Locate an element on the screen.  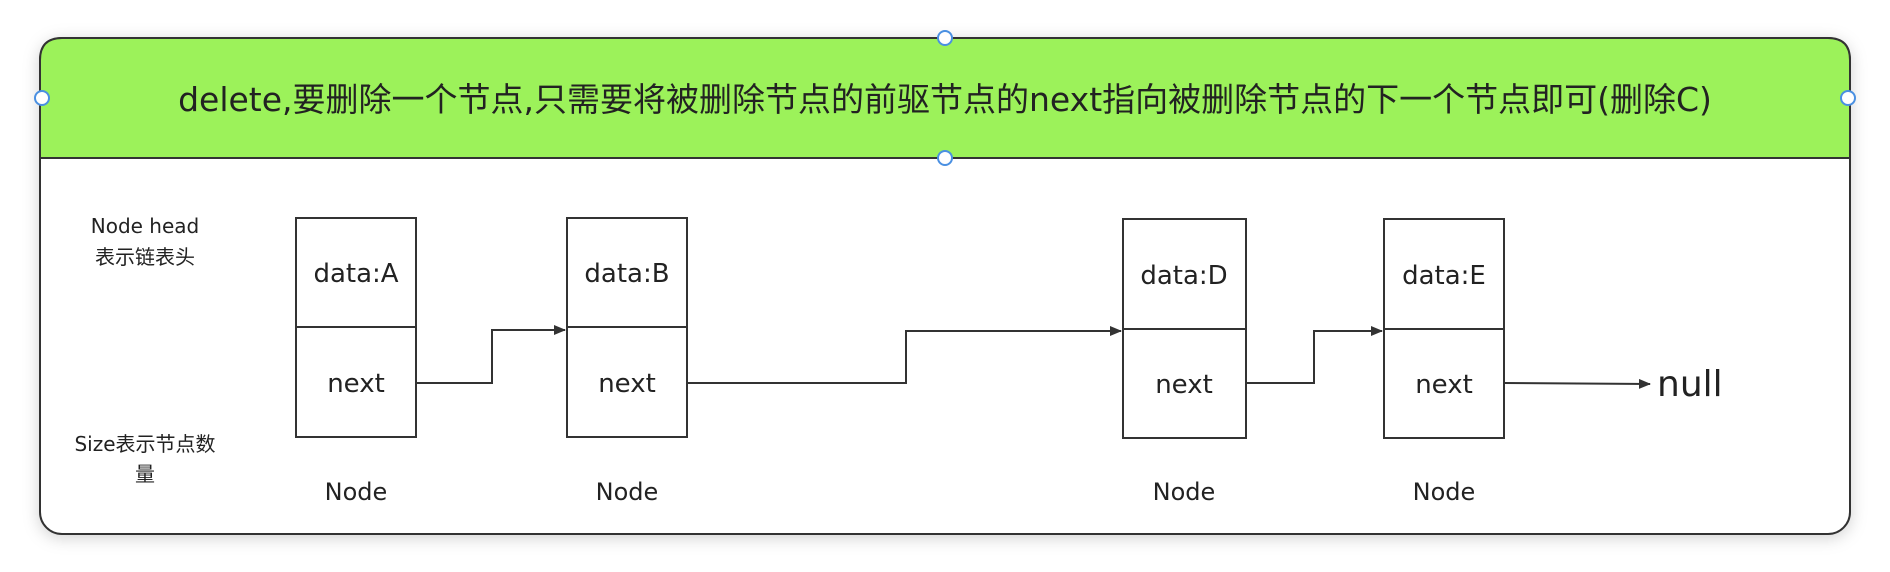
node-a-next-text: next is located at coordinates (356, 384).